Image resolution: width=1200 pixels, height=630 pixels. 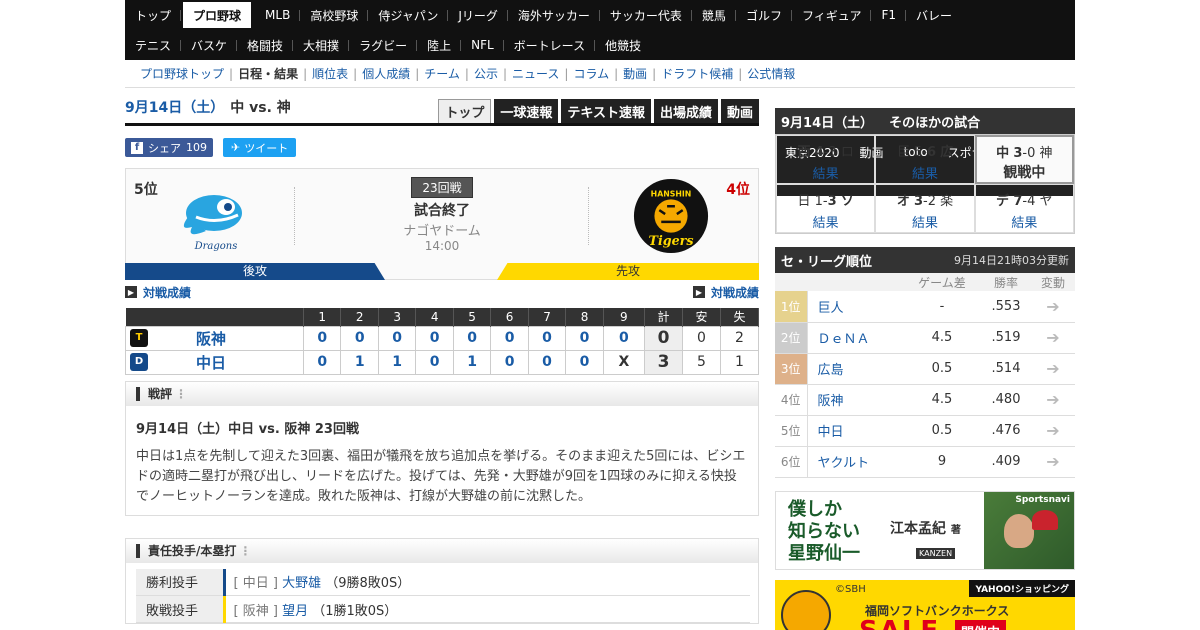 I want to click on nav-other: 他競技, so click(x=623, y=45).